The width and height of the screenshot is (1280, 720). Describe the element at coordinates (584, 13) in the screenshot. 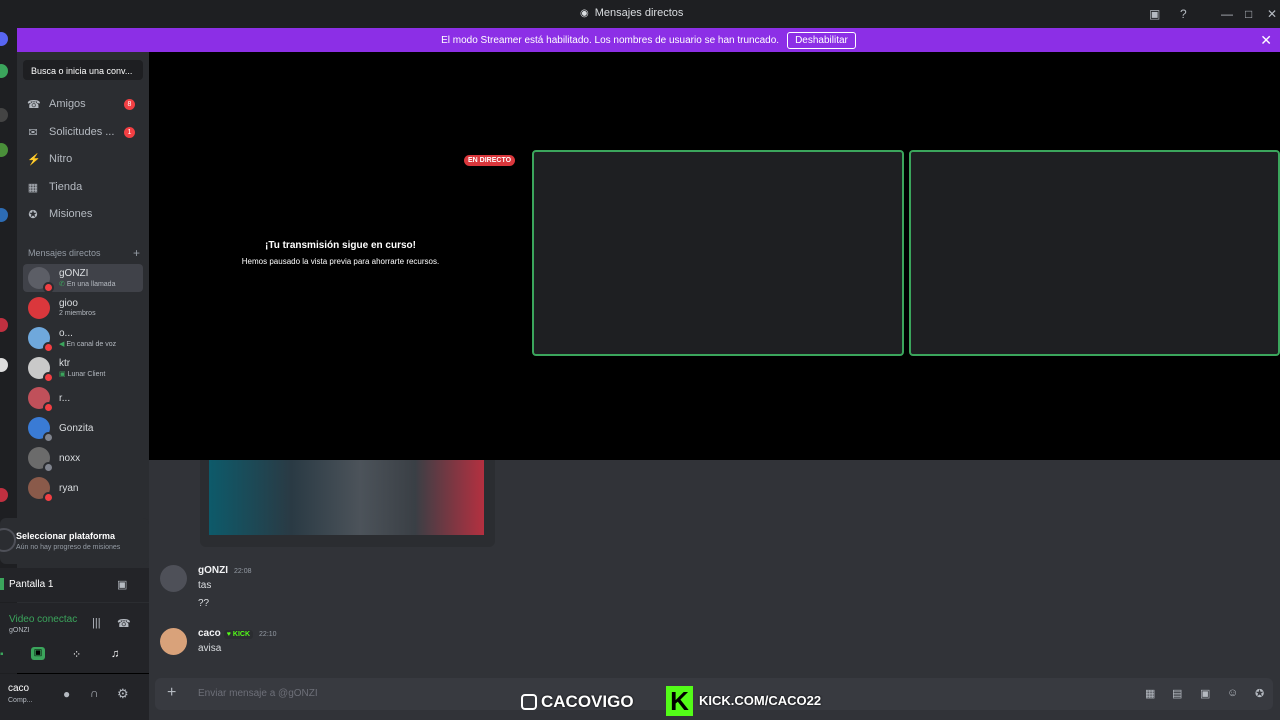

I see `discord-icon: ◉` at that location.